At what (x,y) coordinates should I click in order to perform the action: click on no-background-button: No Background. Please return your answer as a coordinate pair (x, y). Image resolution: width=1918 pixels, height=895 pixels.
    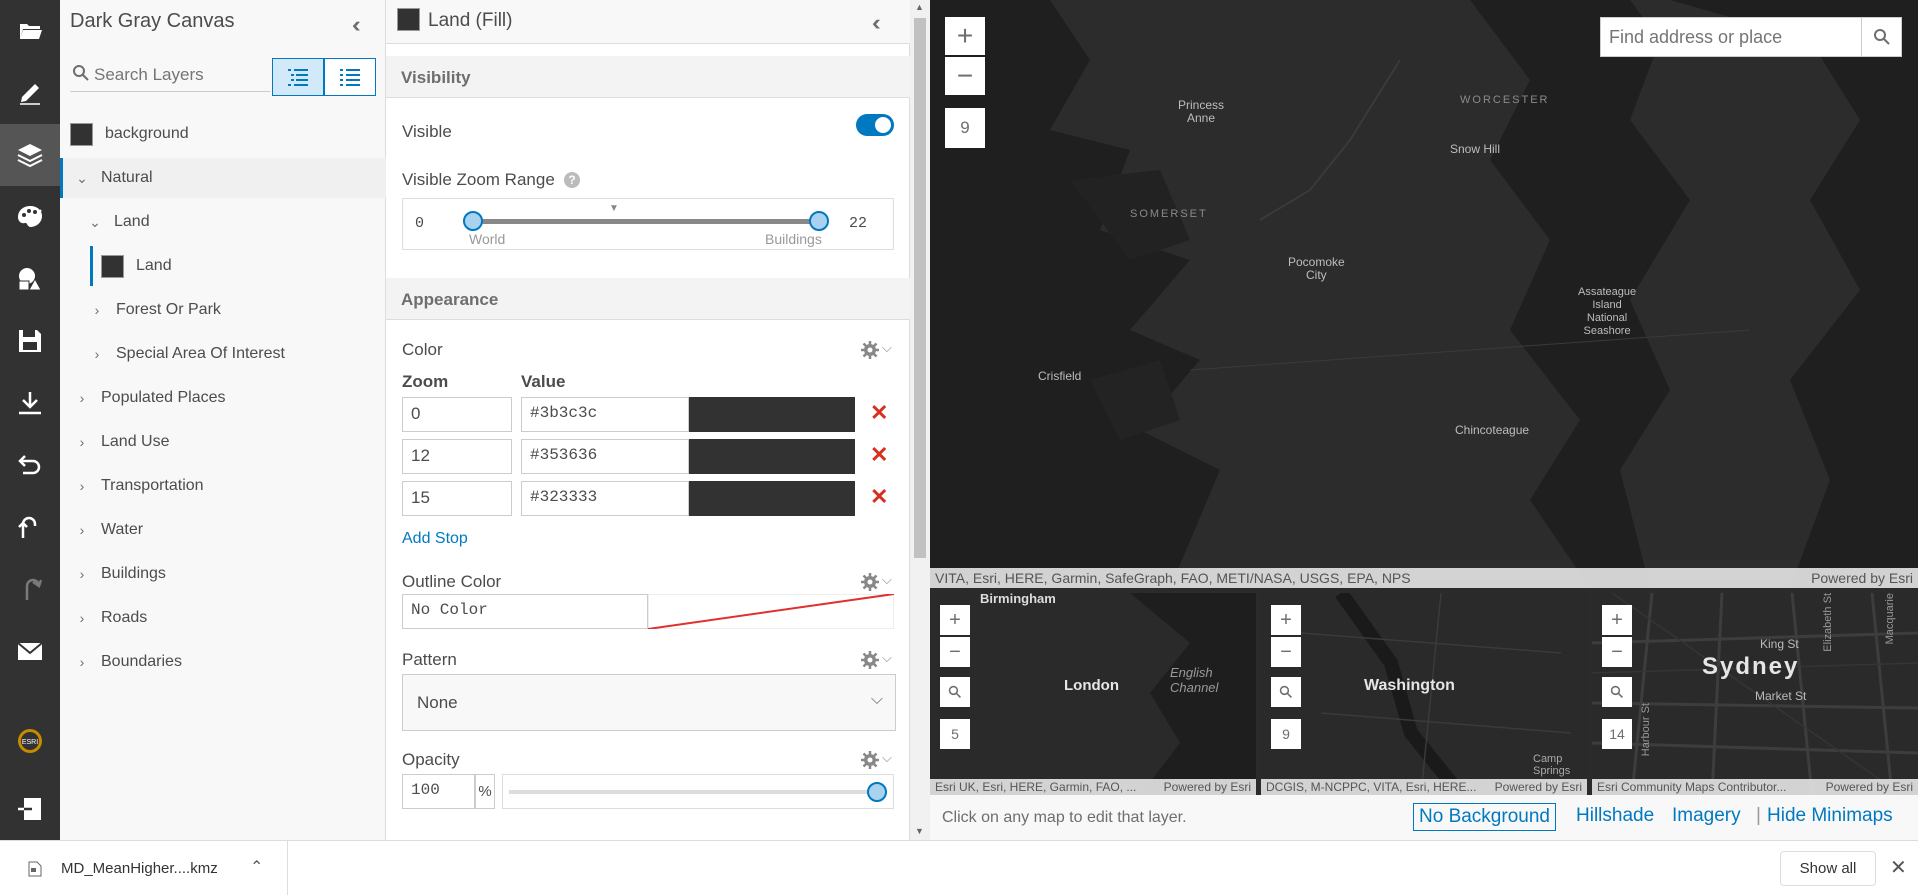
    Looking at the image, I should click on (1484, 817).